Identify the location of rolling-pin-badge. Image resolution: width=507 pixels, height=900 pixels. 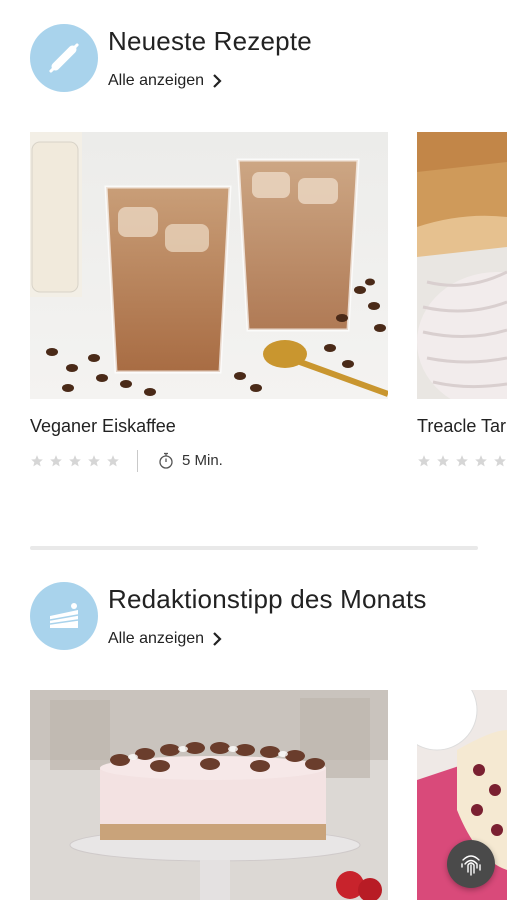
(64, 58).